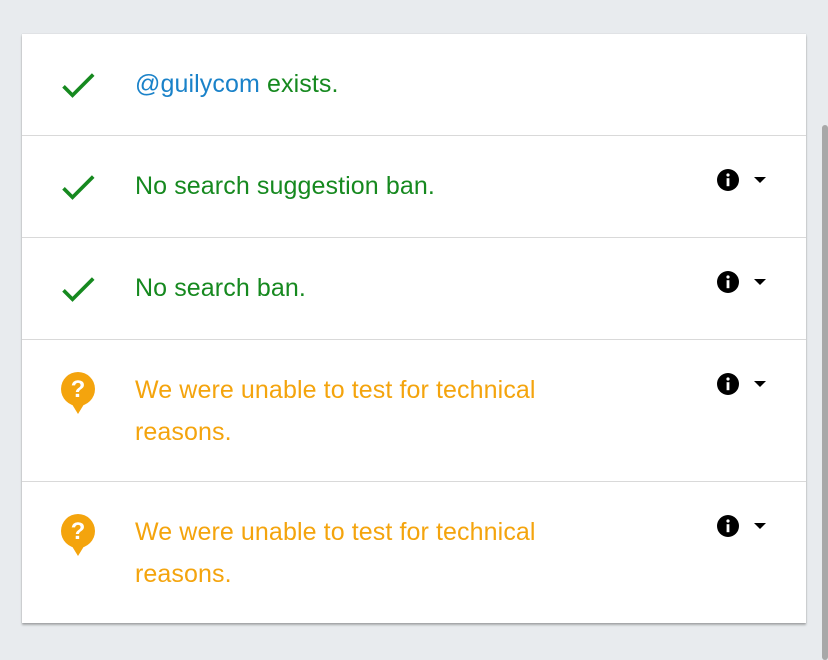  Describe the element at coordinates (285, 186) in the screenshot. I see `result-message: No search suggestion ban.` at that location.